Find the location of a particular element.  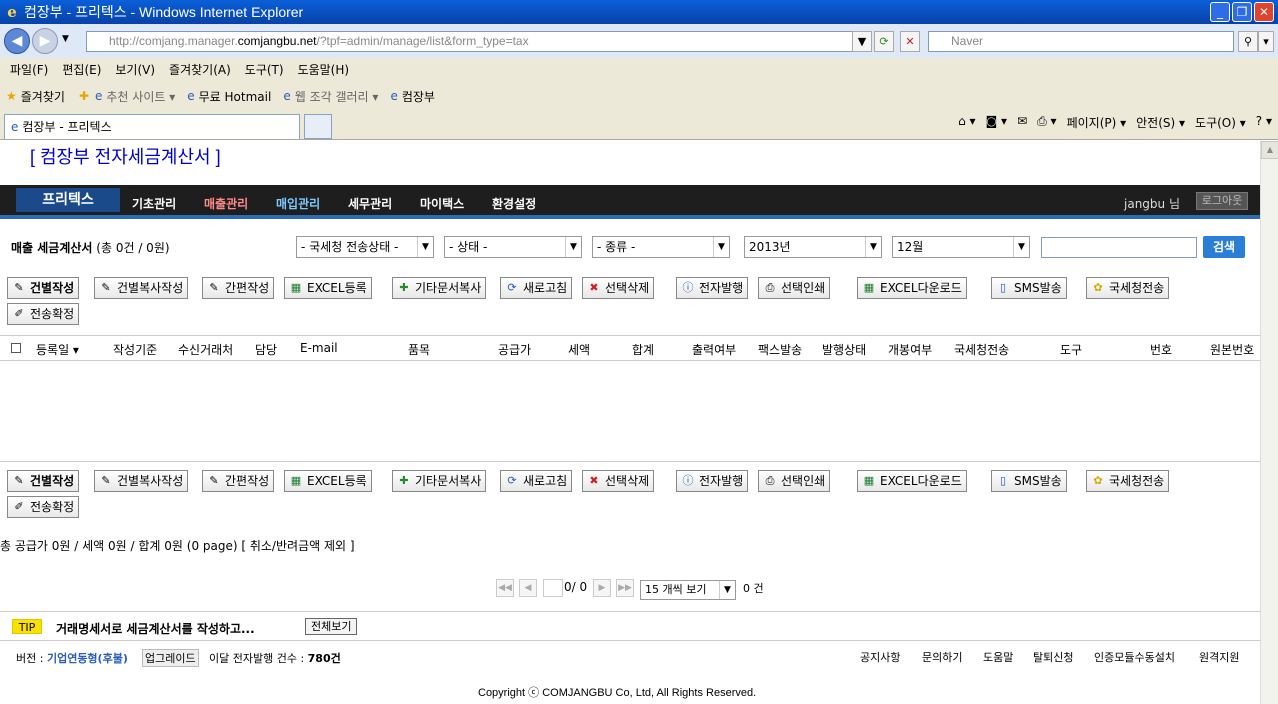

fav-suggested-sites: 추천 사이트 ▾ is located at coordinates (140, 96).